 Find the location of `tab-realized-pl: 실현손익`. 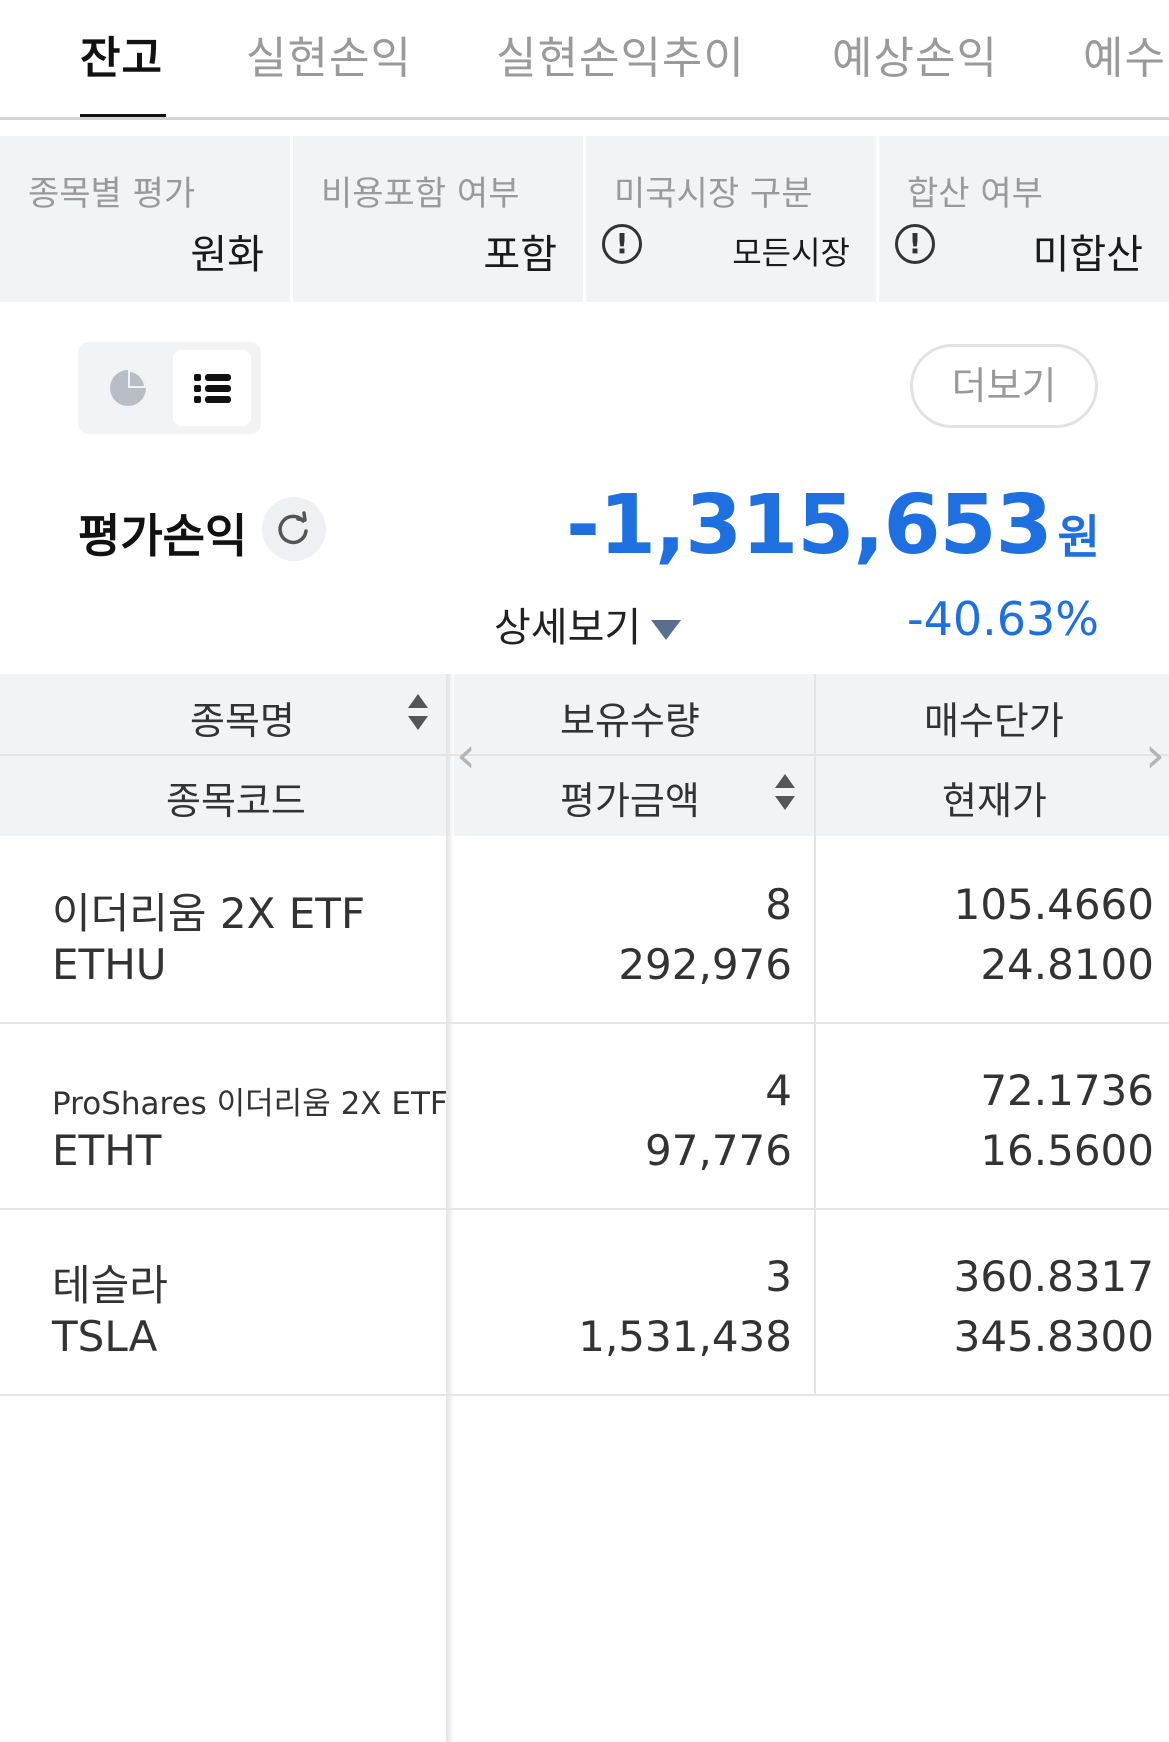

tab-realized-pl: 실현손익 is located at coordinates (329, 54).